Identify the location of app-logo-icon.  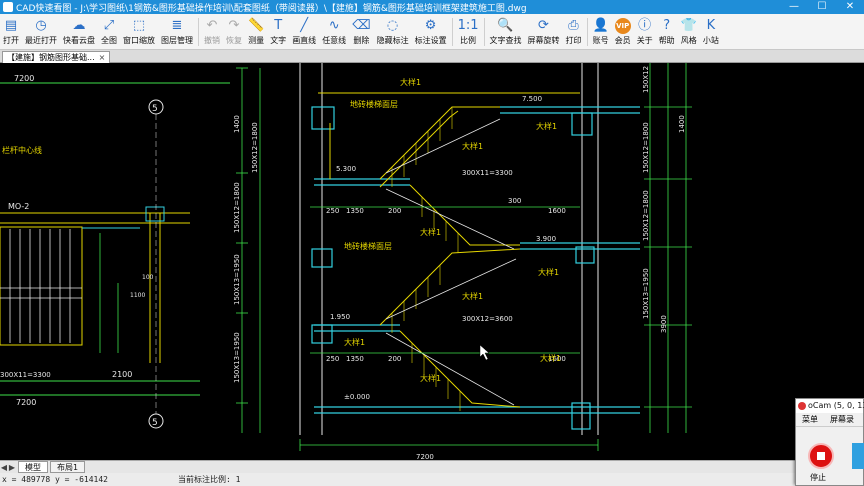
(8, 7).